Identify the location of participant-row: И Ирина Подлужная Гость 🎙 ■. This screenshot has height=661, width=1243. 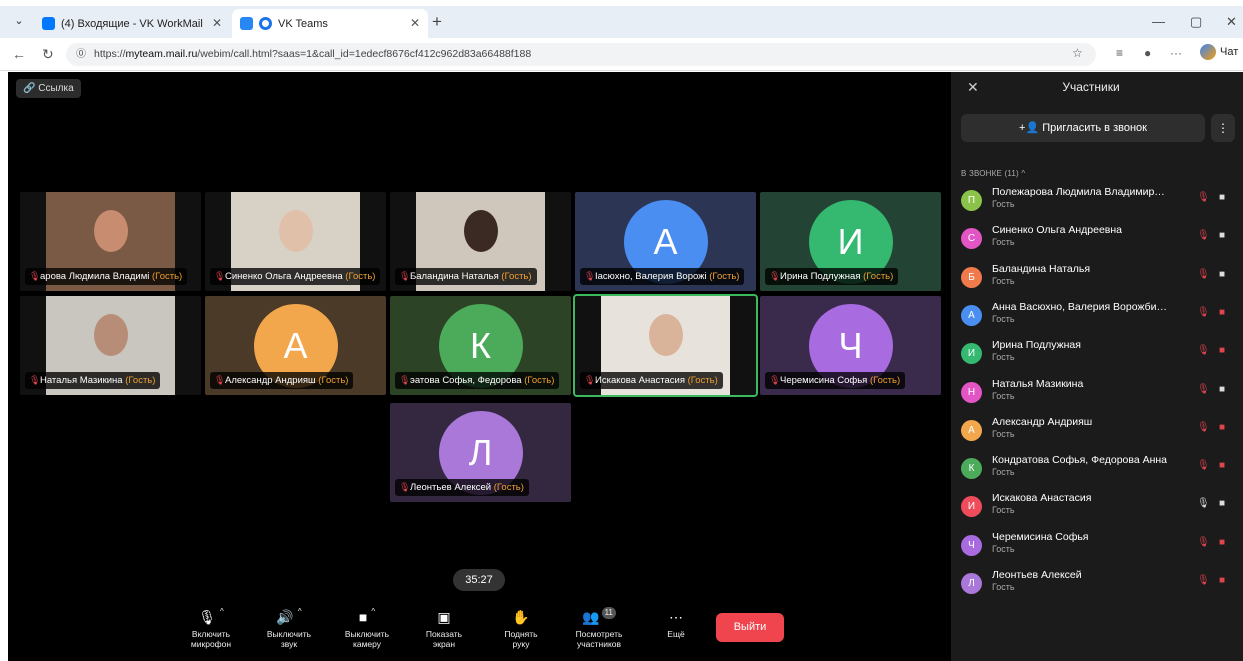
(1097, 353).